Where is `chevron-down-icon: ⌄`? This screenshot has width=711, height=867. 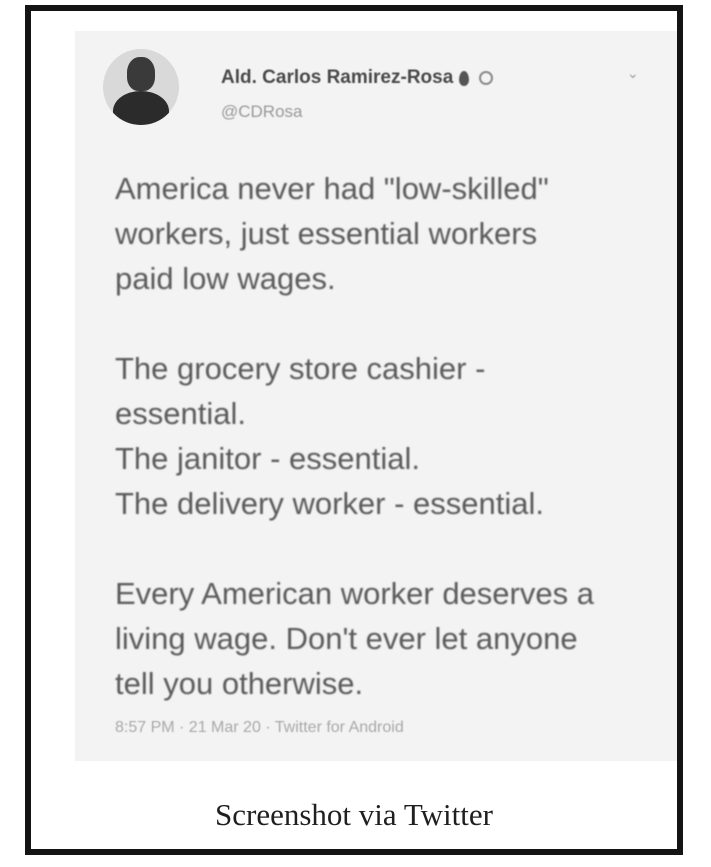
chevron-down-icon: ⌄ is located at coordinates (633, 73).